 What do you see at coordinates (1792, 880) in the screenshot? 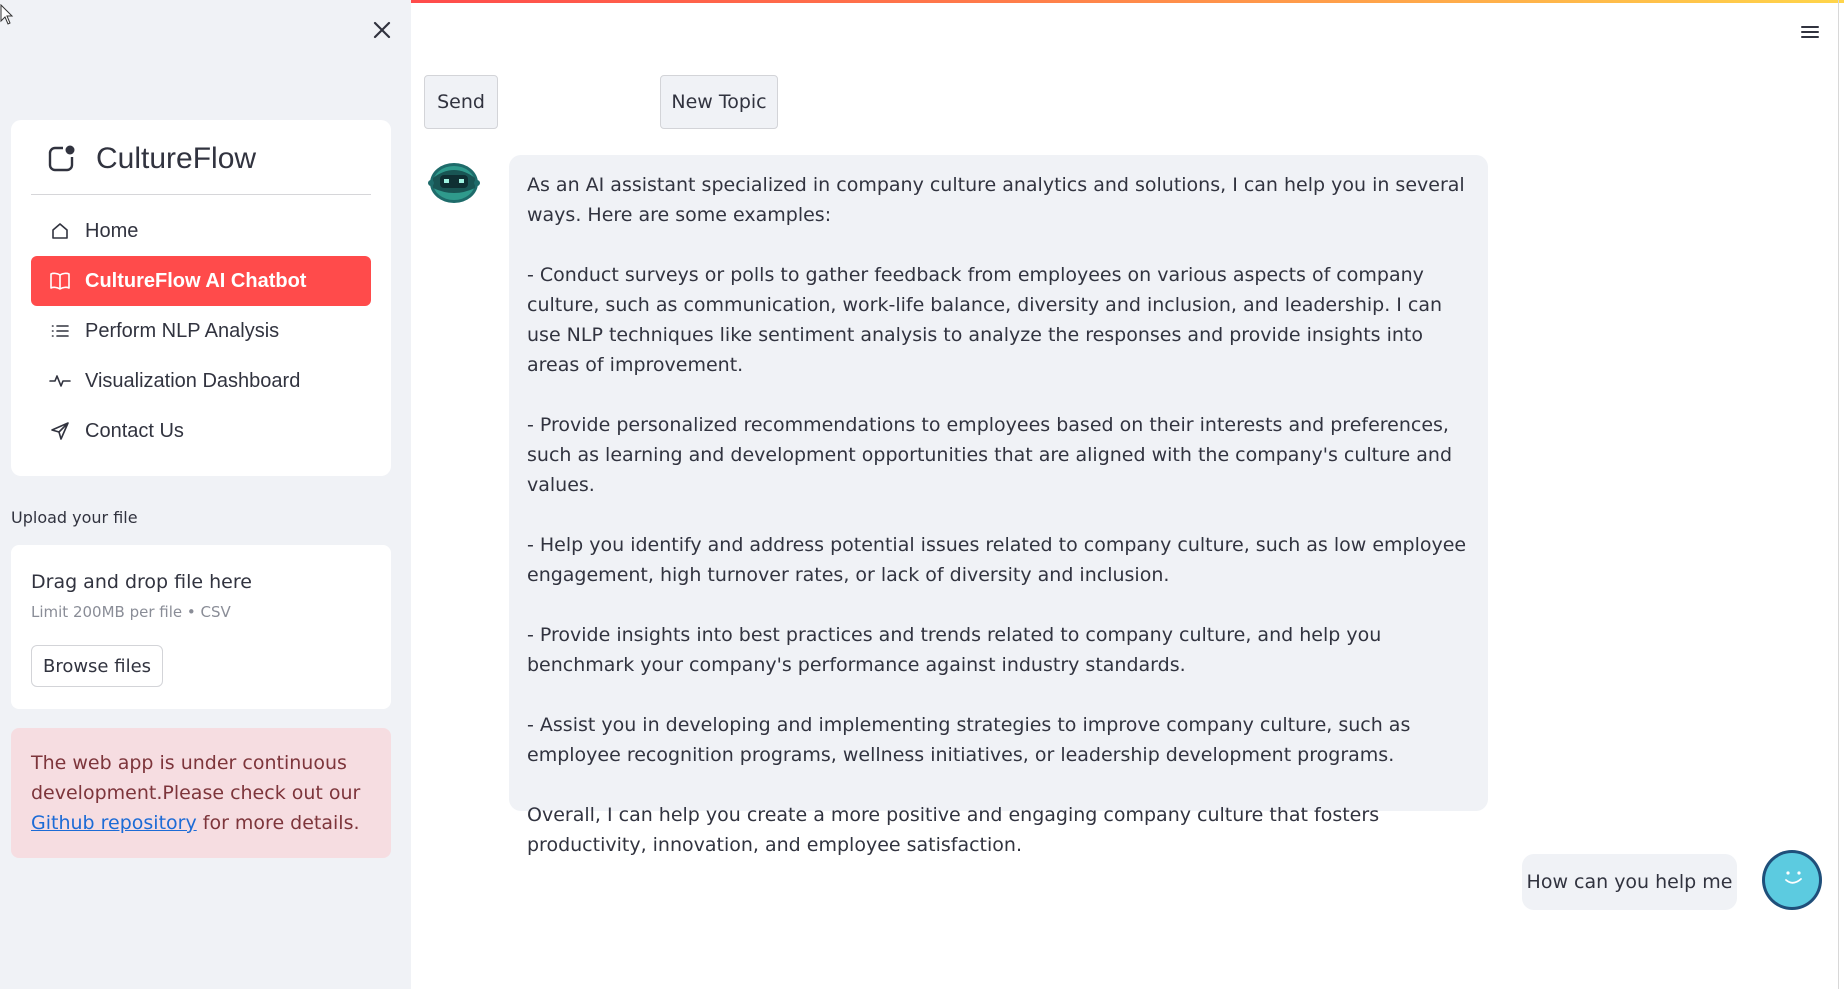
I see `user-avatar-icon` at bounding box center [1792, 880].